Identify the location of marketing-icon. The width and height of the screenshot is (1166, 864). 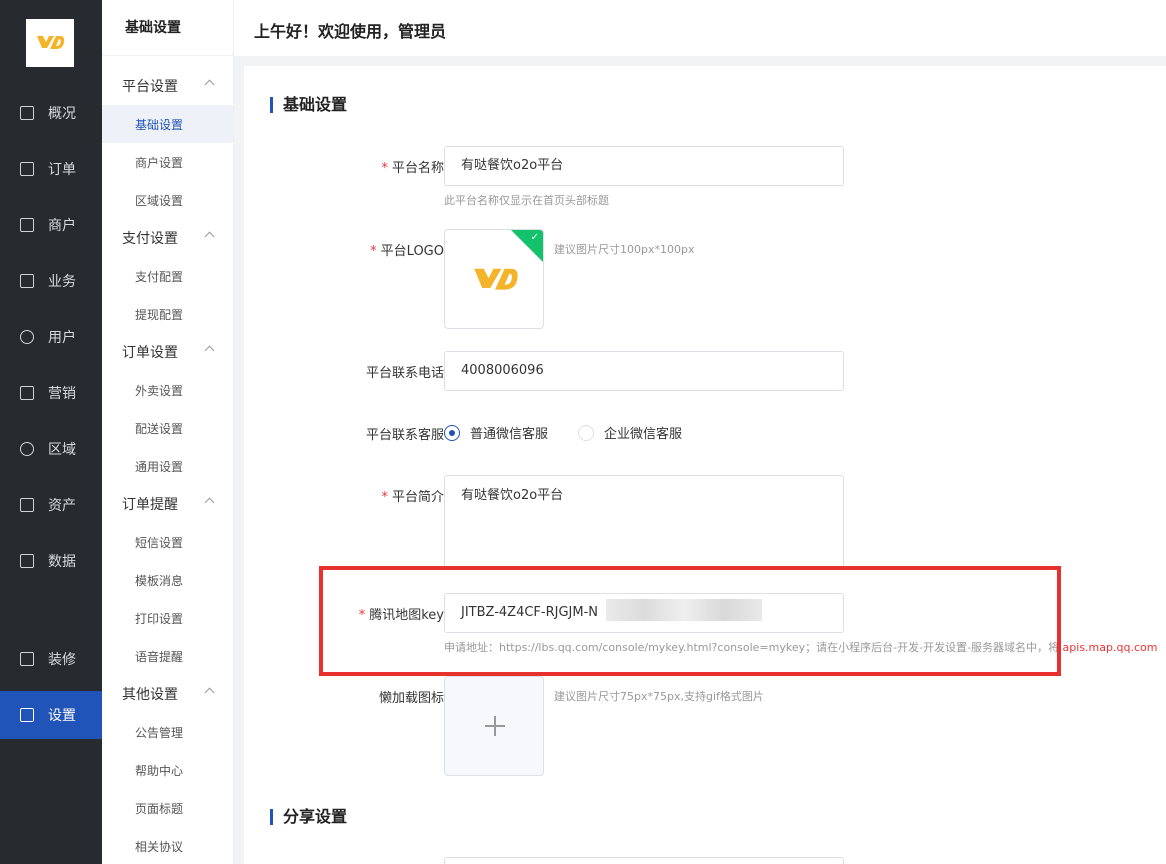
(27, 393).